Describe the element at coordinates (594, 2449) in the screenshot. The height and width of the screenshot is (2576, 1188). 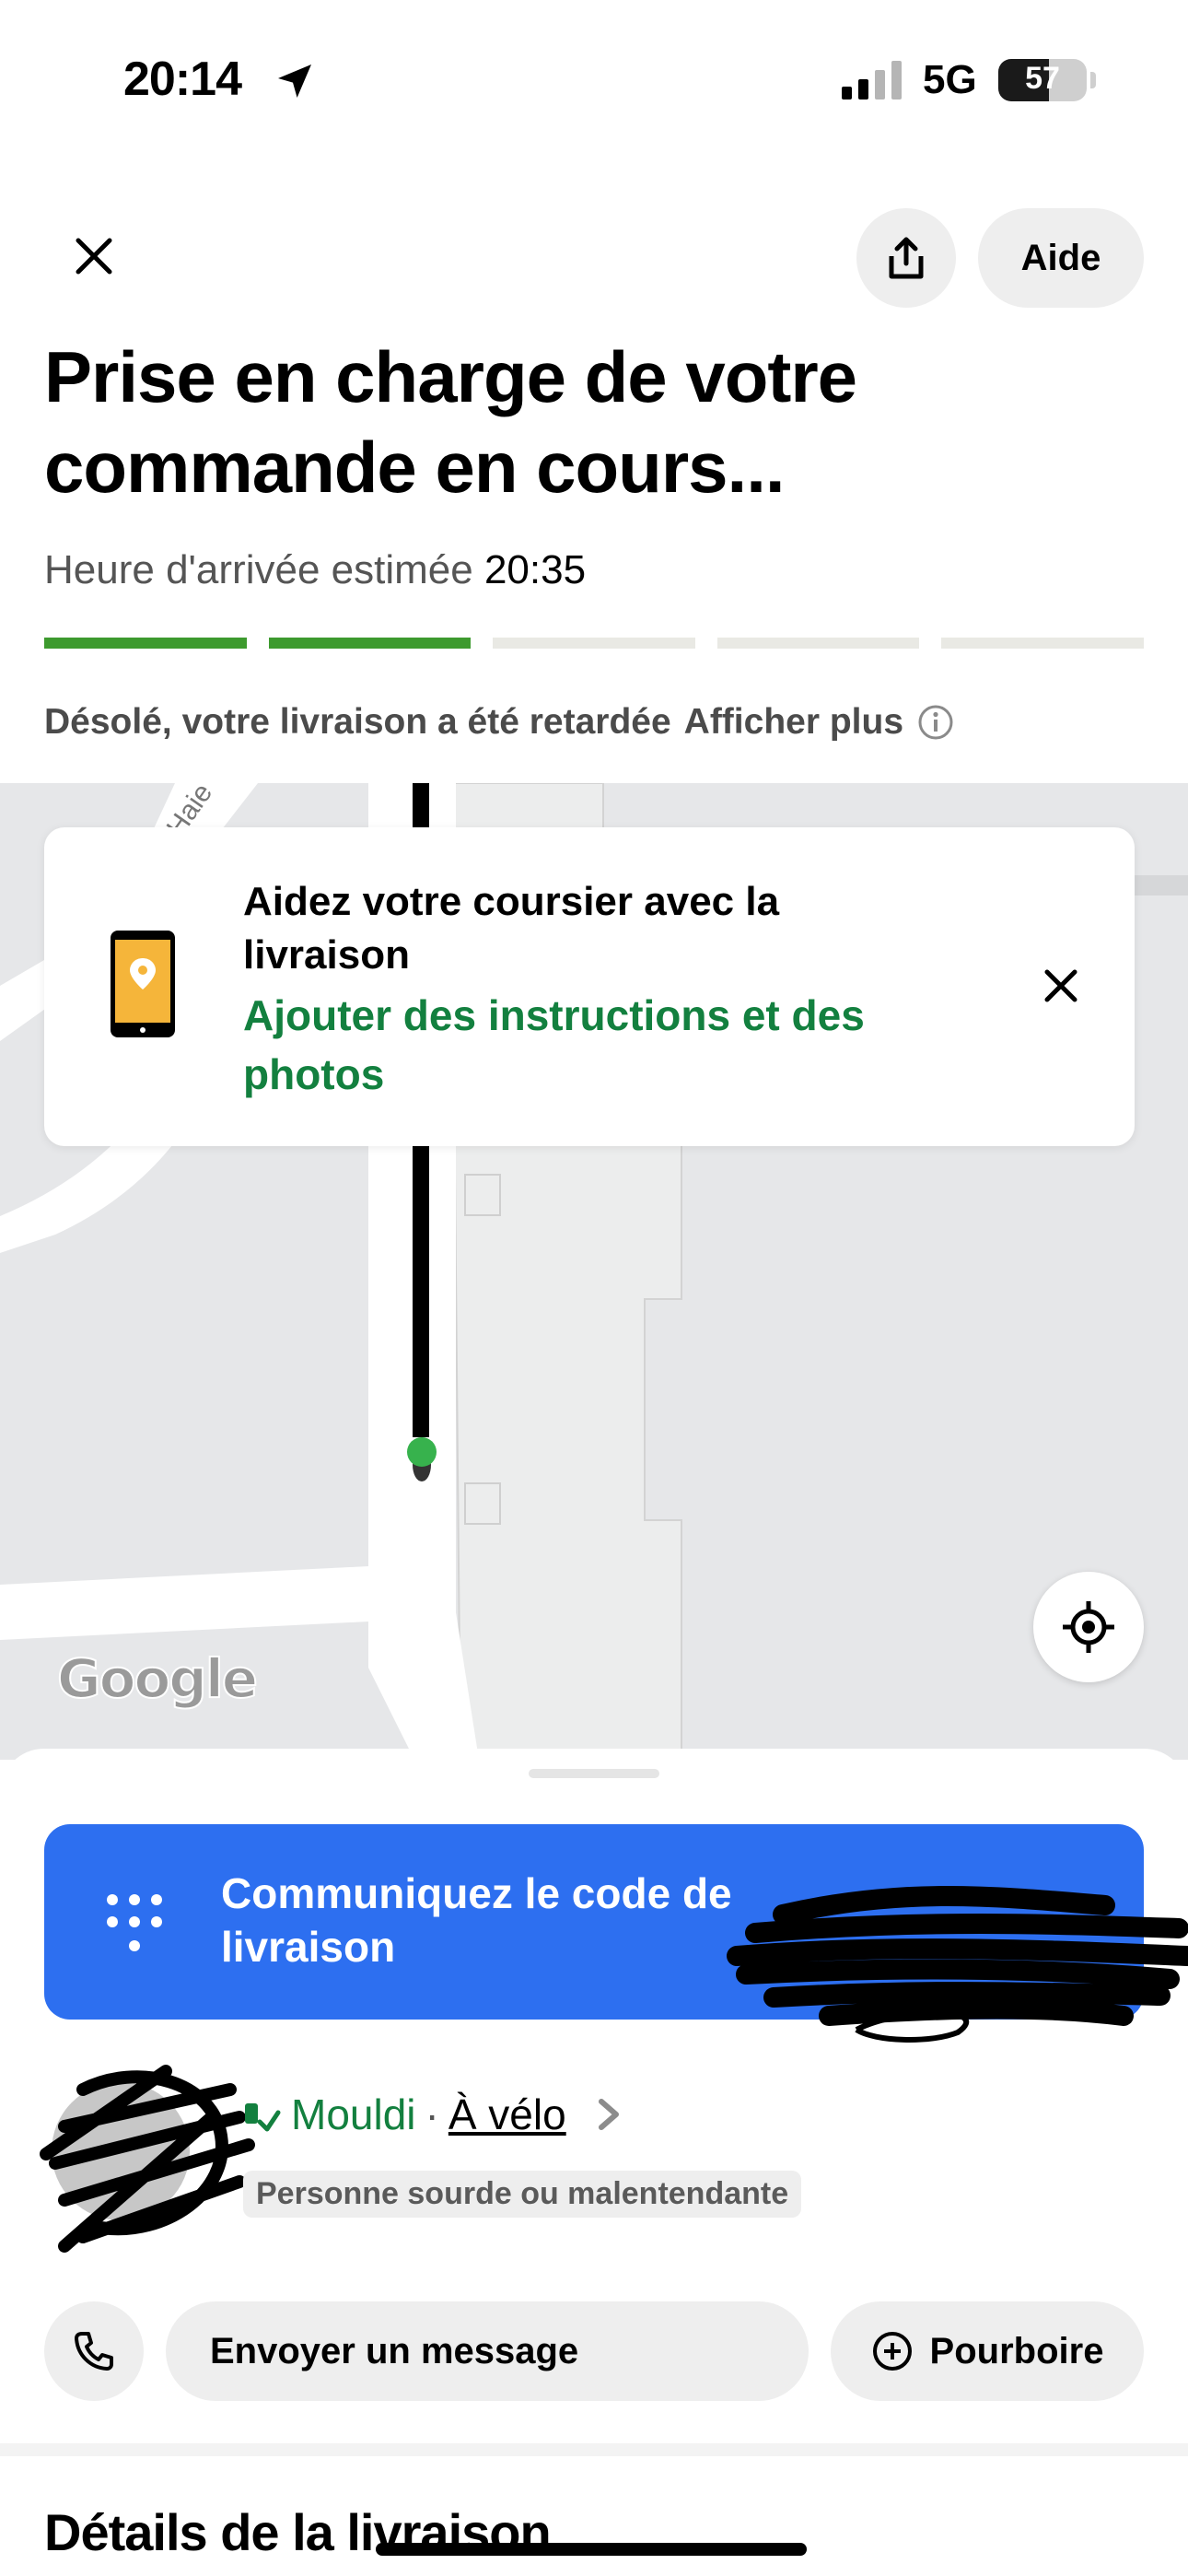
I see `section-divider` at that location.